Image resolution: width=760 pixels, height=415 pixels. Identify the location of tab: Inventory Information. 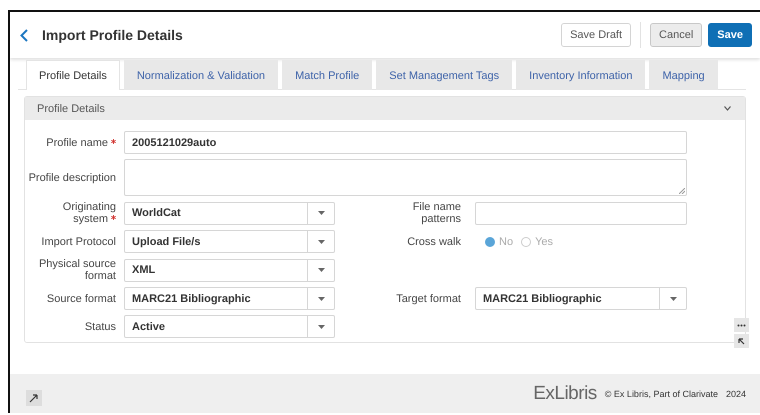
(581, 75).